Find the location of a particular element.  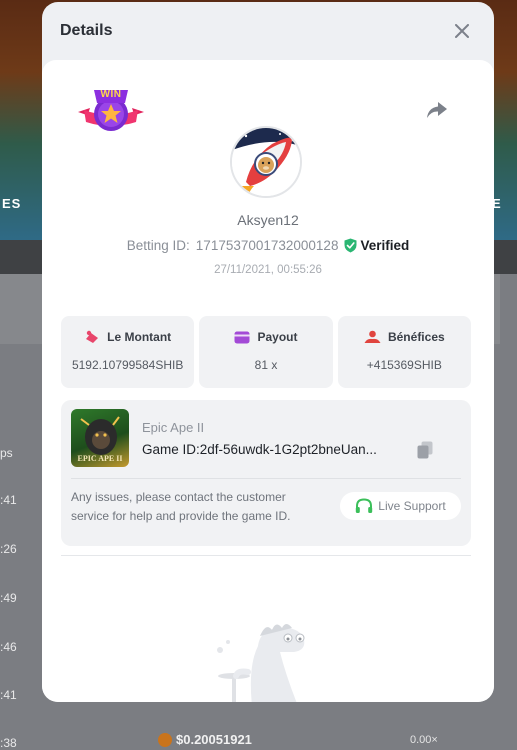

live-support-button: Live Support is located at coordinates (400, 506).